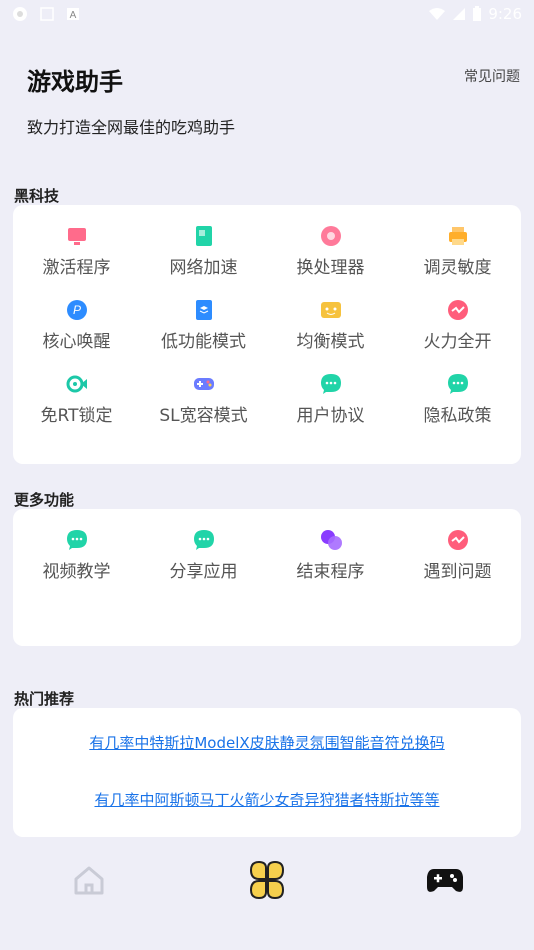  I want to click on black-tech-item-label: 用户协议, so click(330, 416).